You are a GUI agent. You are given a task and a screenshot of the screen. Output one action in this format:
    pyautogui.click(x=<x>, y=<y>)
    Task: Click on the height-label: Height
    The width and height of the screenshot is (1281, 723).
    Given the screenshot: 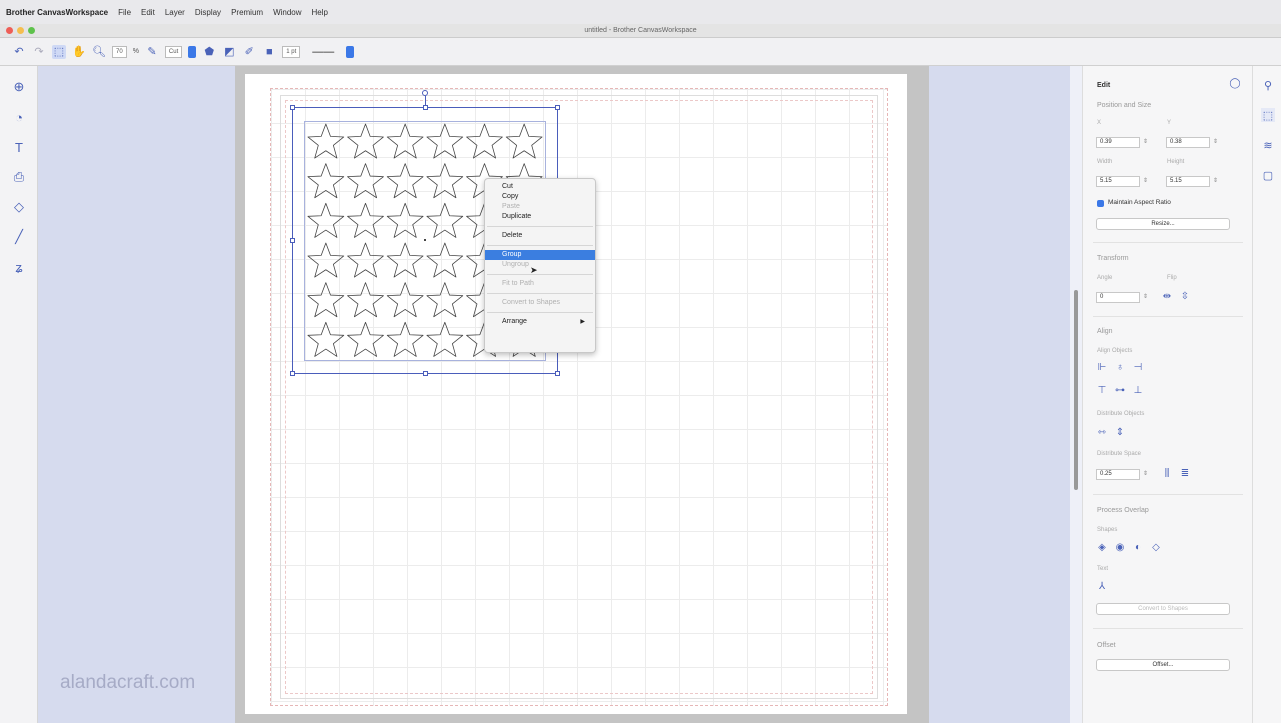 What is the action you would take?
    pyautogui.click(x=1176, y=162)
    